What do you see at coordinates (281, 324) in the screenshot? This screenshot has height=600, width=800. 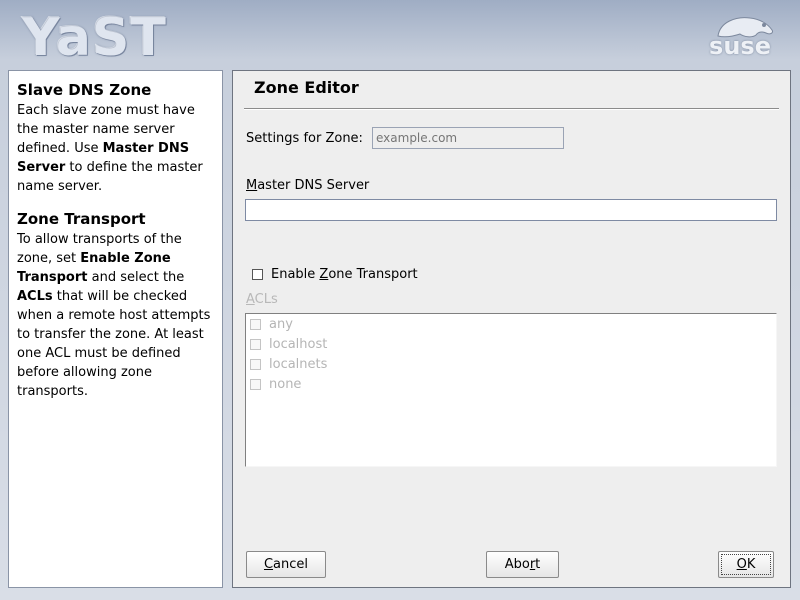 I see `acl-label-any: any` at bounding box center [281, 324].